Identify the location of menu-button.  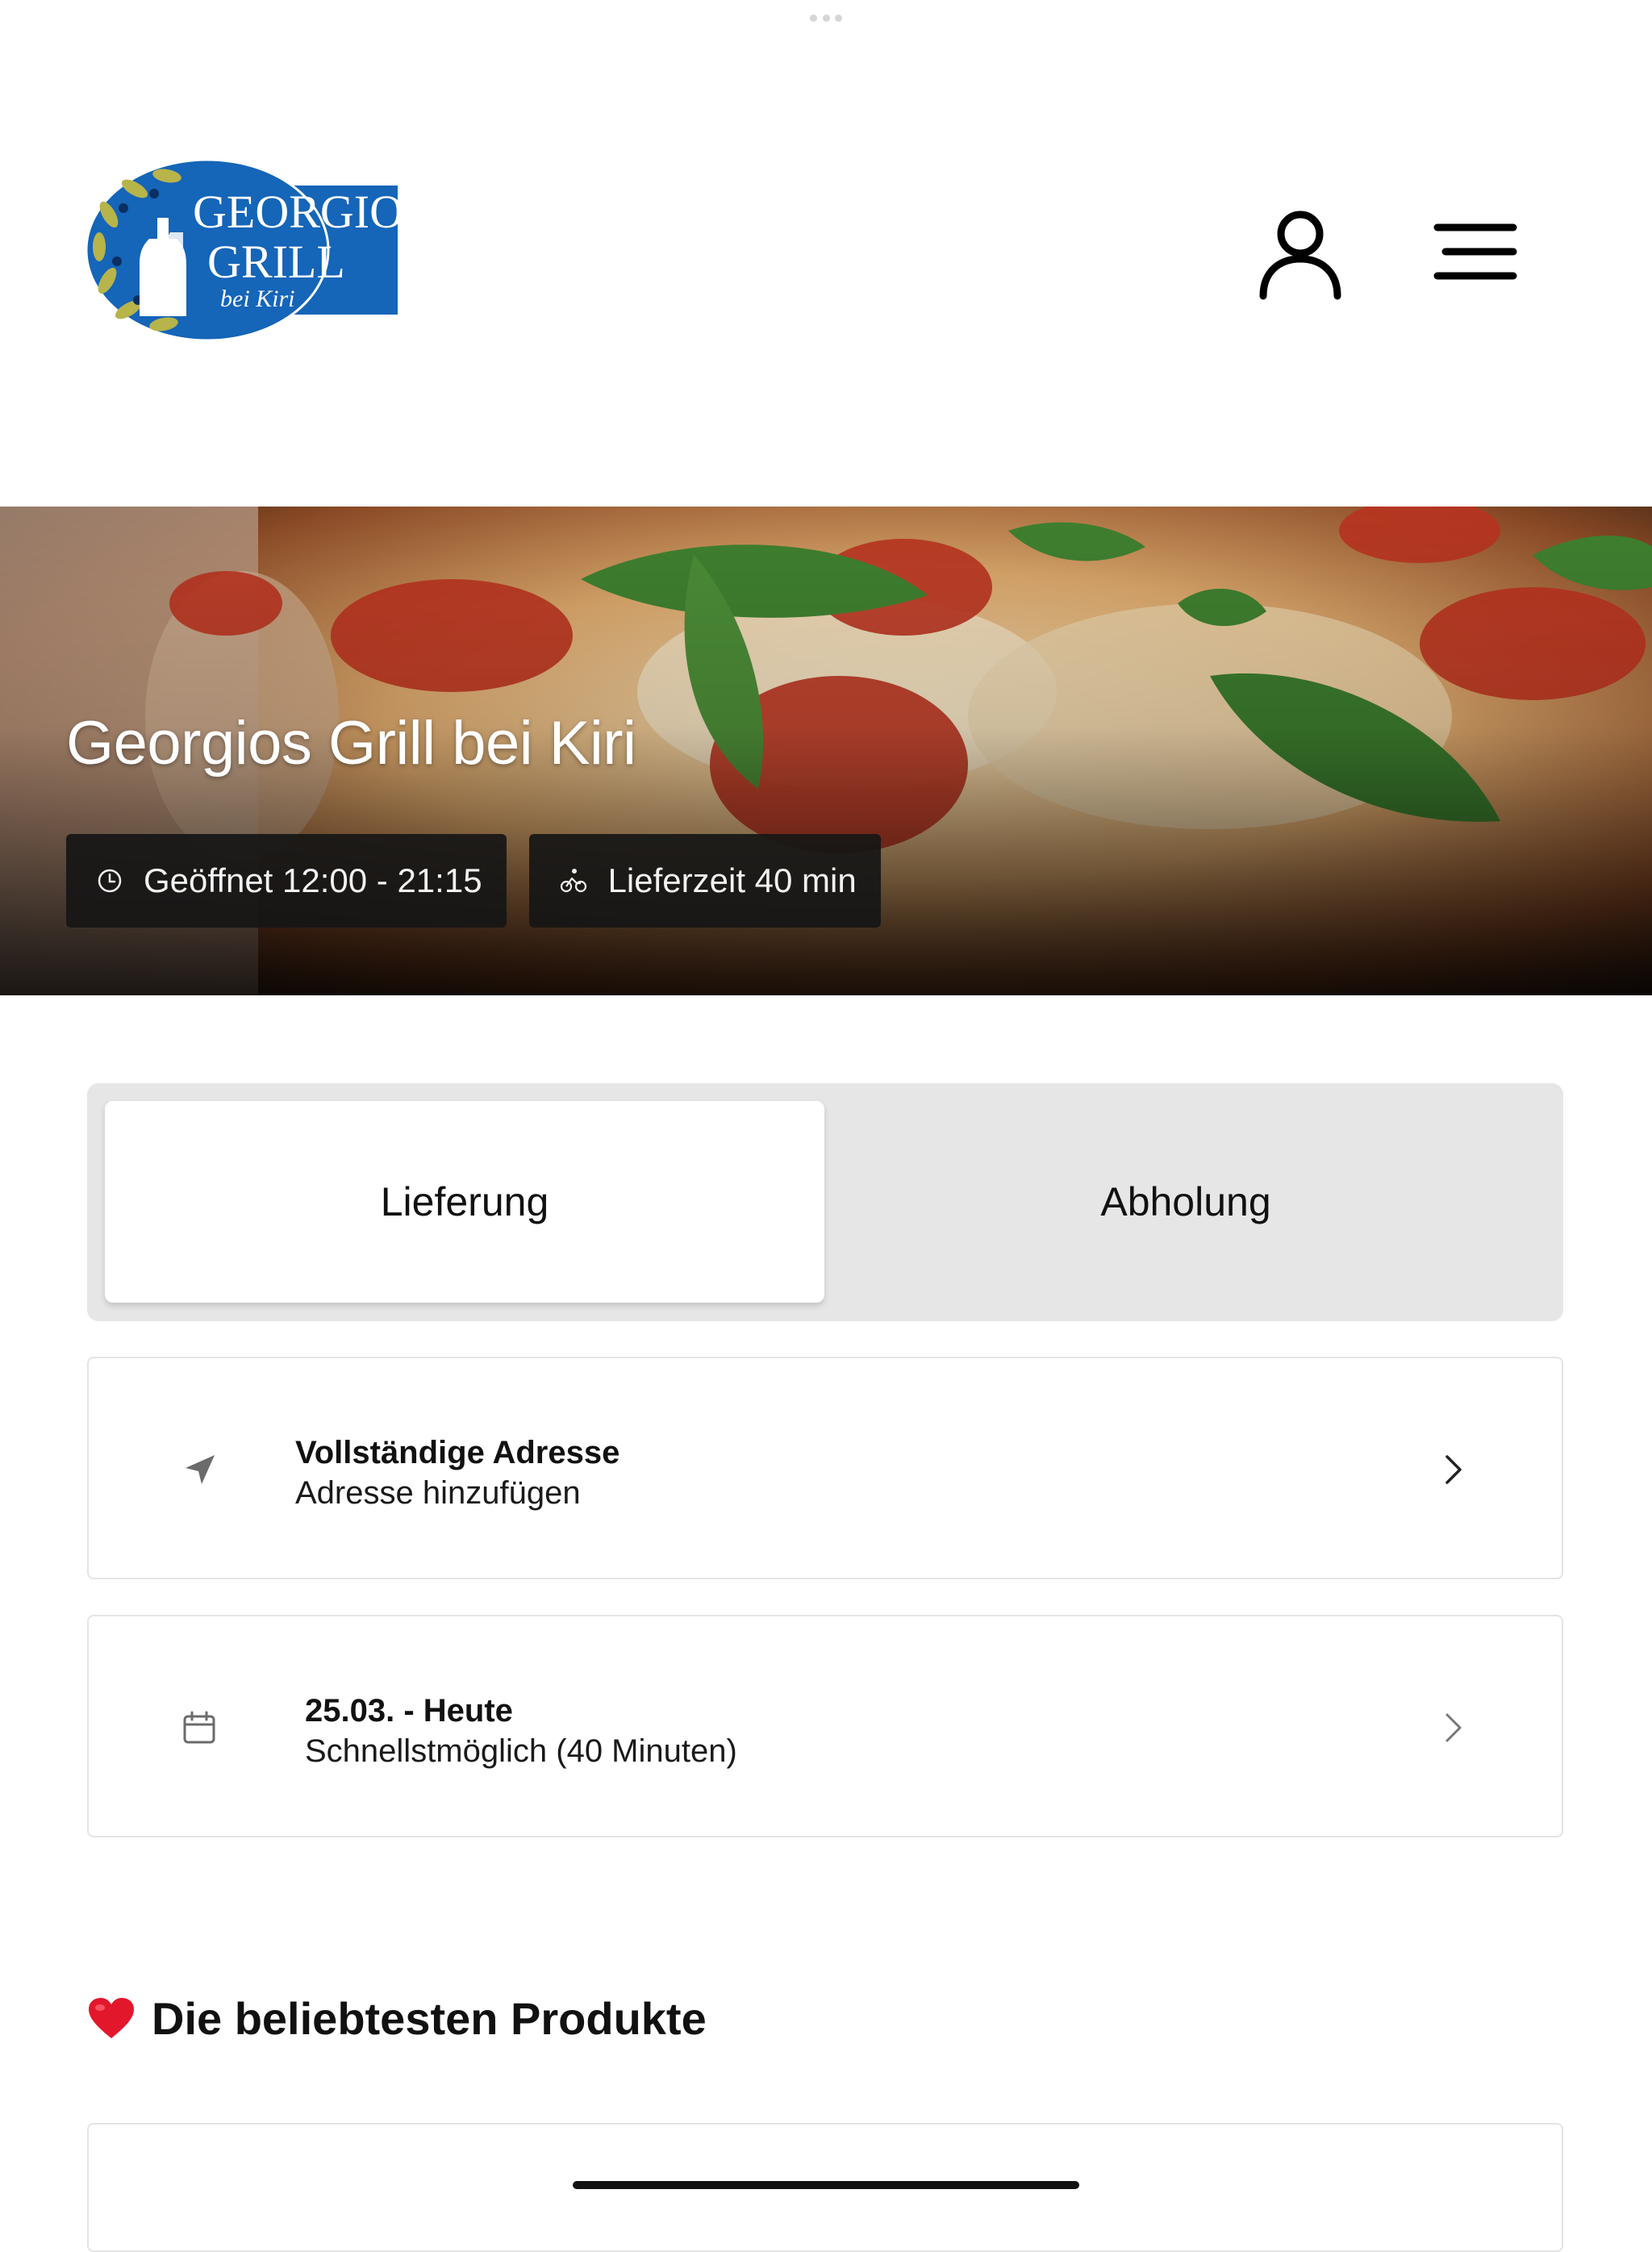
(1476, 252).